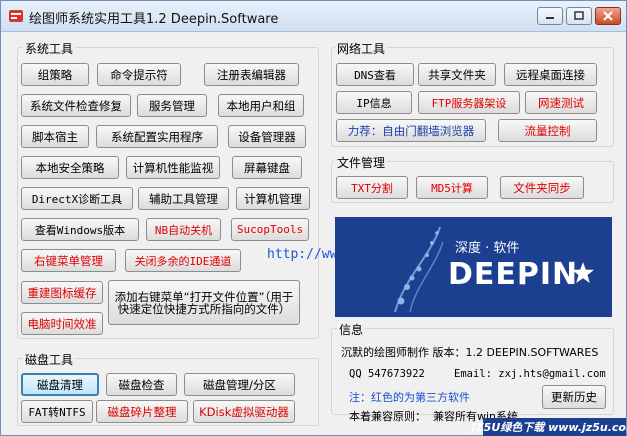  What do you see at coordinates (68, 260) in the screenshot?
I see `context-menu-button: 右键菜单管理` at bounding box center [68, 260].